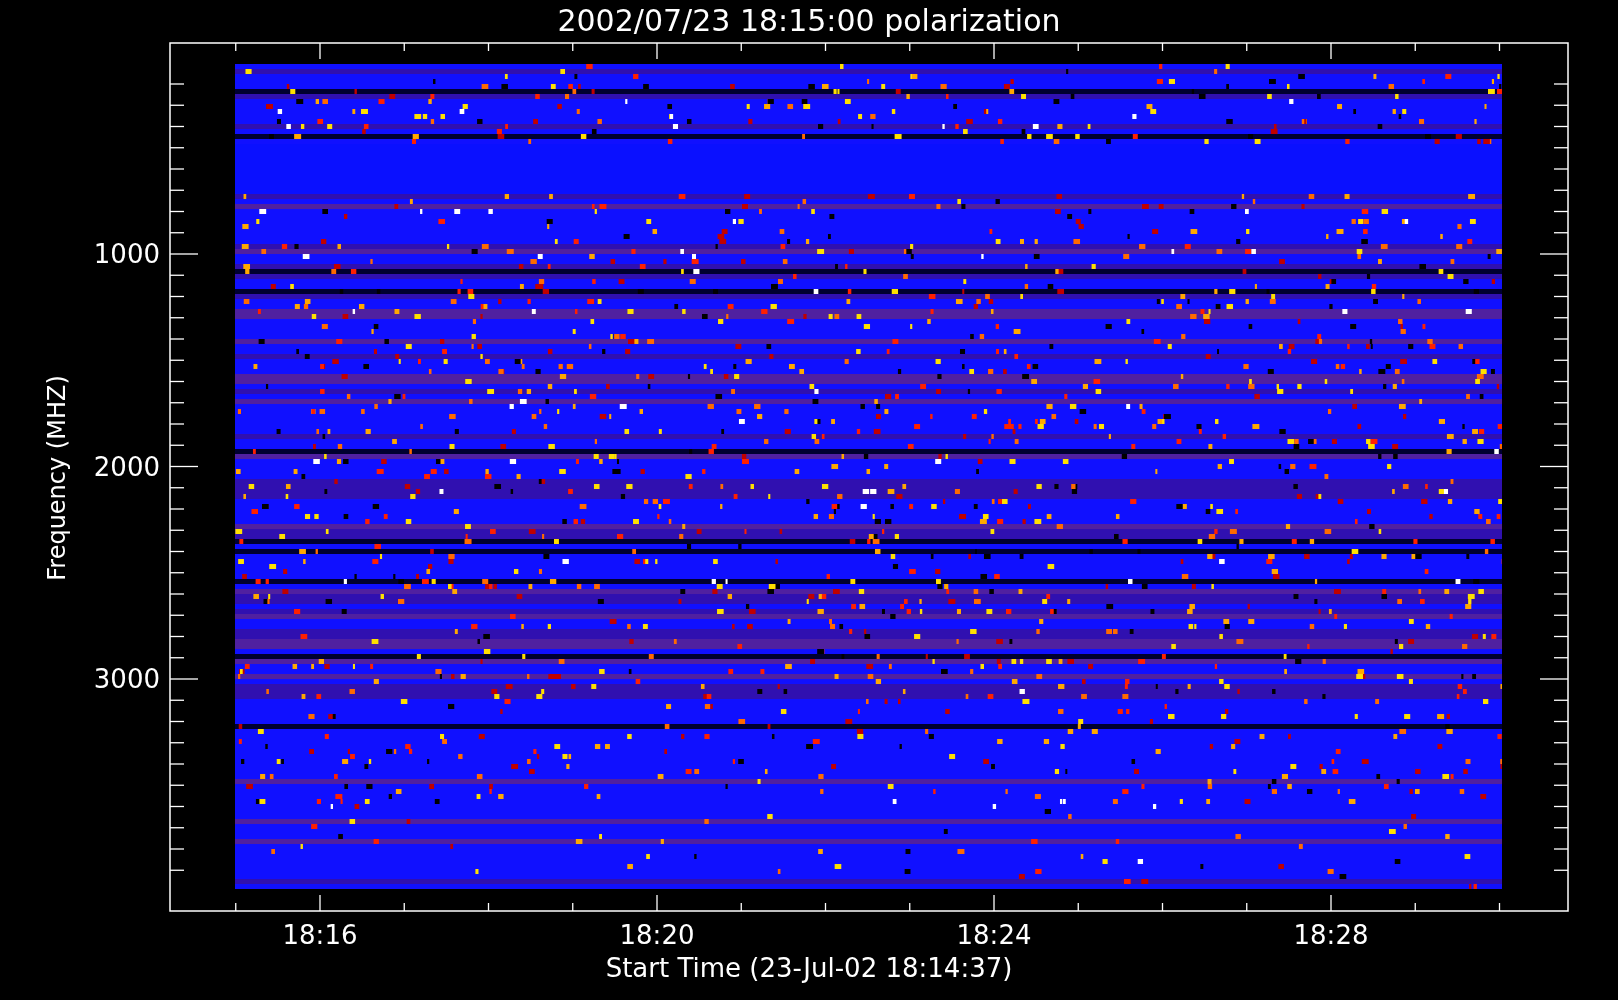 This screenshot has width=1618, height=1000. Describe the element at coordinates (809, 20) in the screenshot. I see `chart-title: 2002/07/23 18:15:00 polarization` at that location.